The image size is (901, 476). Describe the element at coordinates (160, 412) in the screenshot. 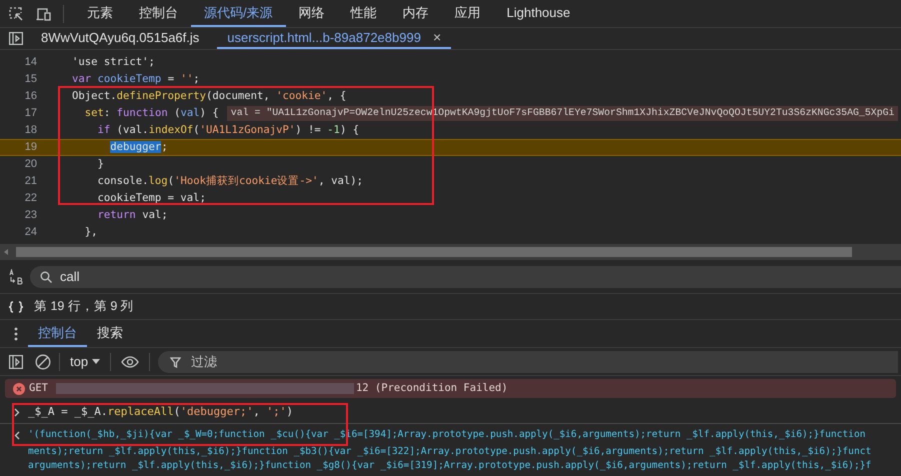

I see `console-command: _$_A = _$_A.replaceAll('debugger;', ';')` at that location.